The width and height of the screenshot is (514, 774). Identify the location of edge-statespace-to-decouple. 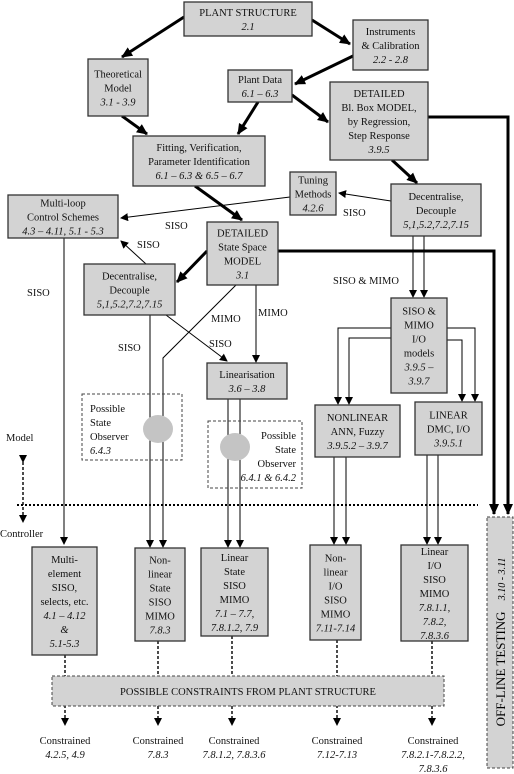
(192, 266).